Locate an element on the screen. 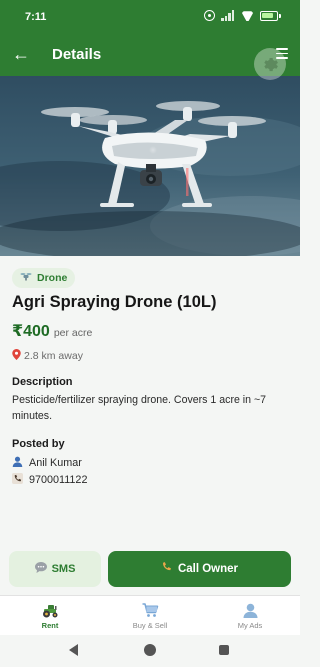  system-nav-bar is located at coordinates (150, 651).